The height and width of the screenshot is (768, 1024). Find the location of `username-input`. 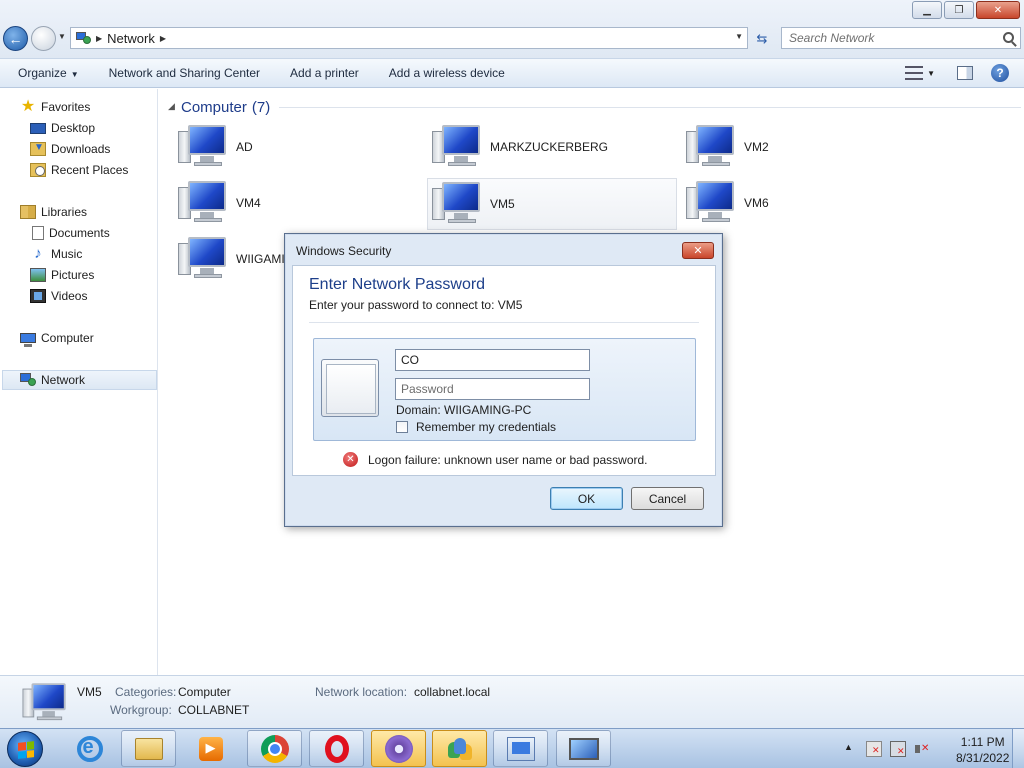

username-input is located at coordinates (492, 360).